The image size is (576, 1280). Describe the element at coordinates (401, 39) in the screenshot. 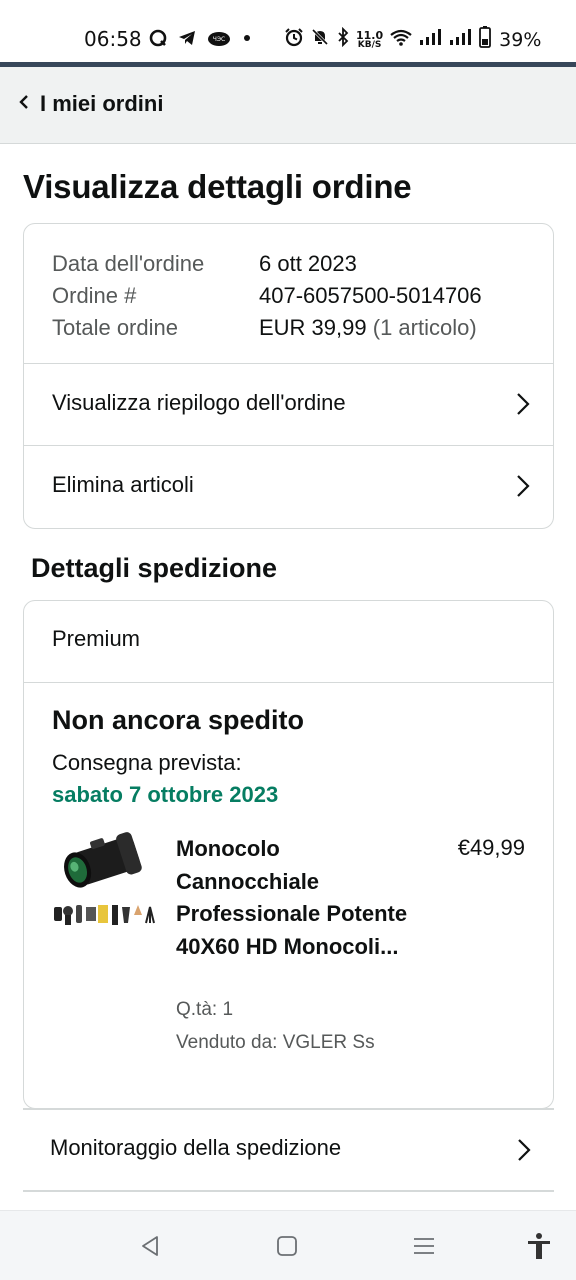

I see `wifi-icon` at that location.